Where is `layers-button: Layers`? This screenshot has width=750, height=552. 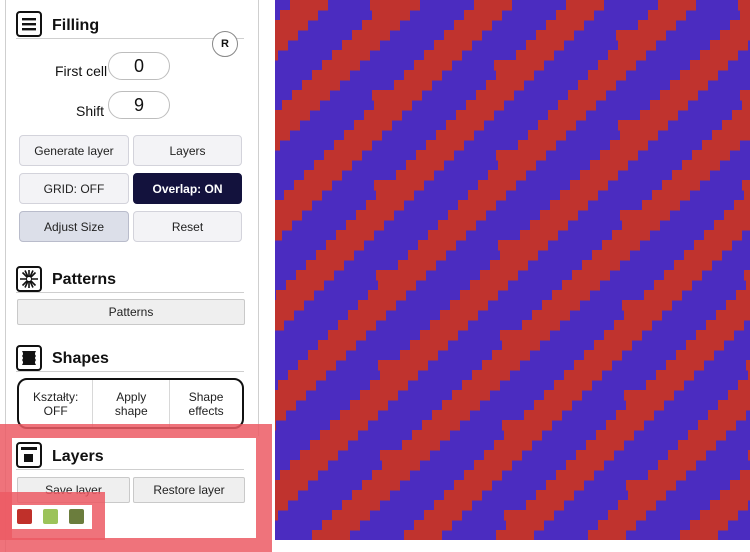 layers-button: Layers is located at coordinates (187, 150).